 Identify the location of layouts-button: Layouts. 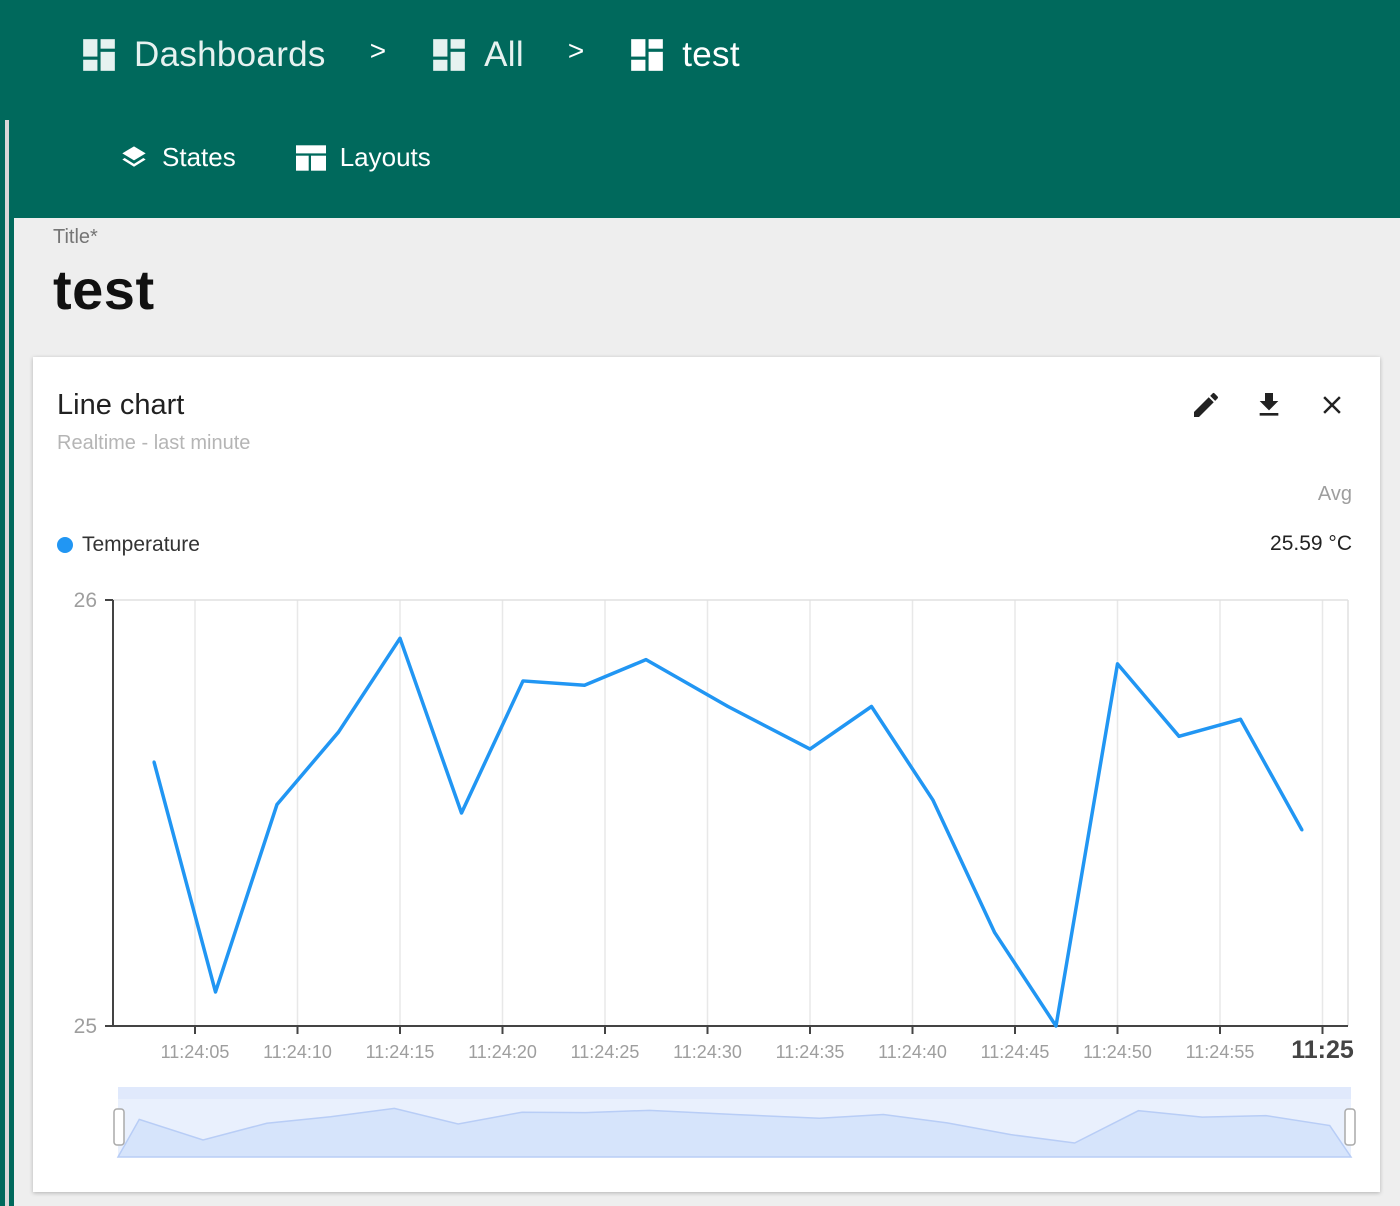
(363, 157).